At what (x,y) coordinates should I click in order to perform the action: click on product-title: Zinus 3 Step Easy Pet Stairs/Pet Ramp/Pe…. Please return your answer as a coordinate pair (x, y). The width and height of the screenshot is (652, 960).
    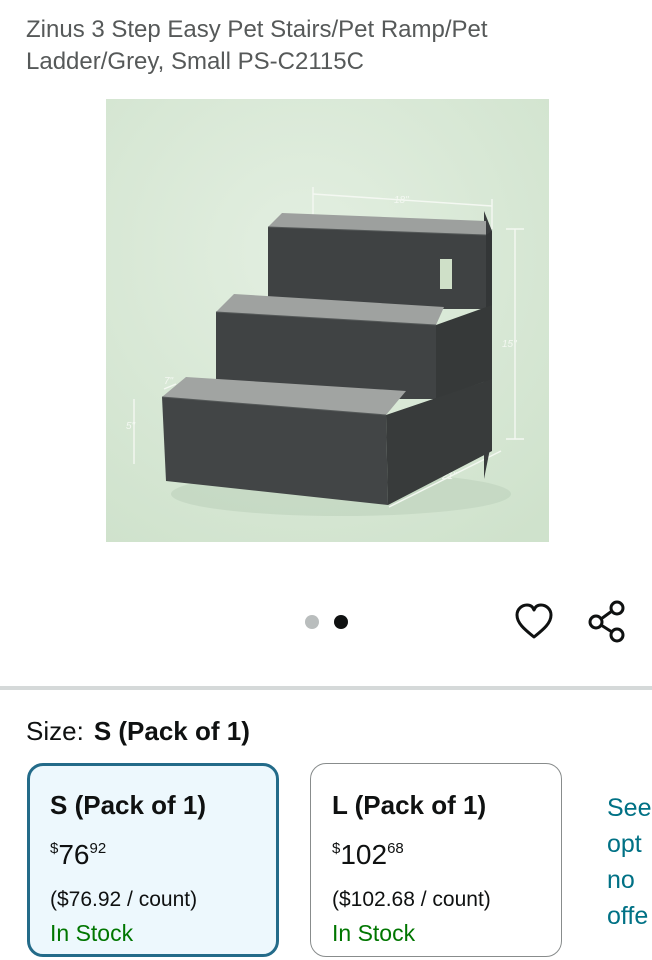
    Looking at the image, I should click on (257, 45).